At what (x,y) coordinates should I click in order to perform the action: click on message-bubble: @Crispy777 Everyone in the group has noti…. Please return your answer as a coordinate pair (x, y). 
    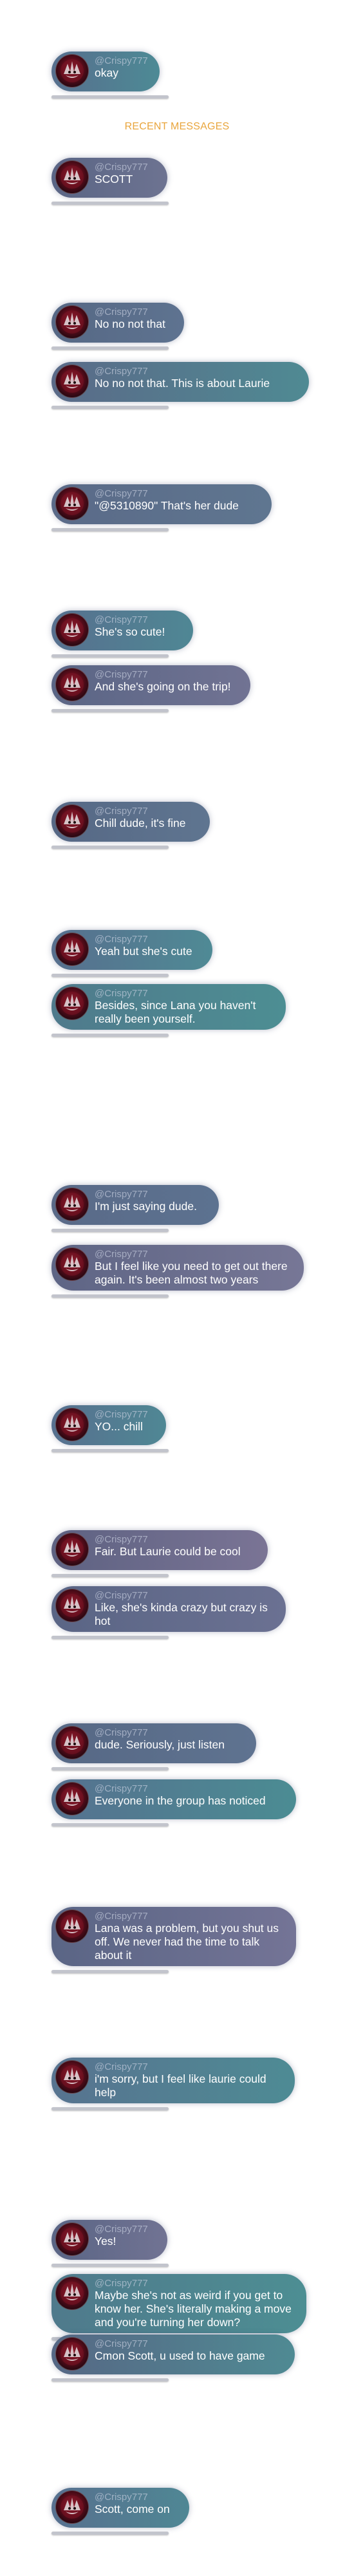
    Looking at the image, I should click on (174, 1799).